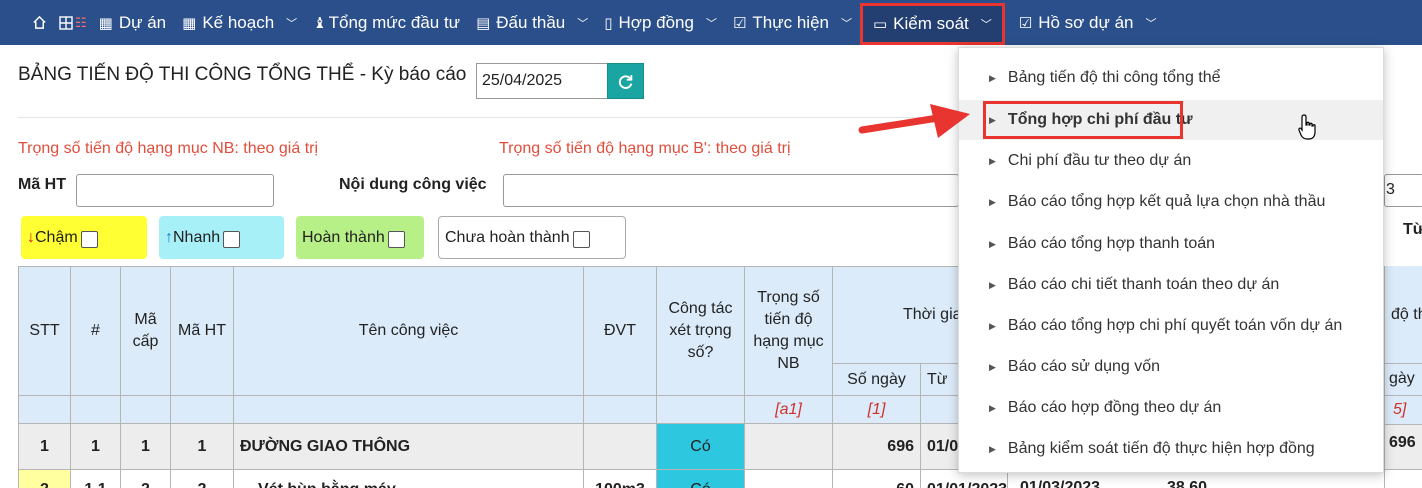 Image resolution: width=1422 pixels, height=488 pixels. Describe the element at coordinates (343, 237) in the screenshot. I see `filter-label: Hoàn thành` at that location.